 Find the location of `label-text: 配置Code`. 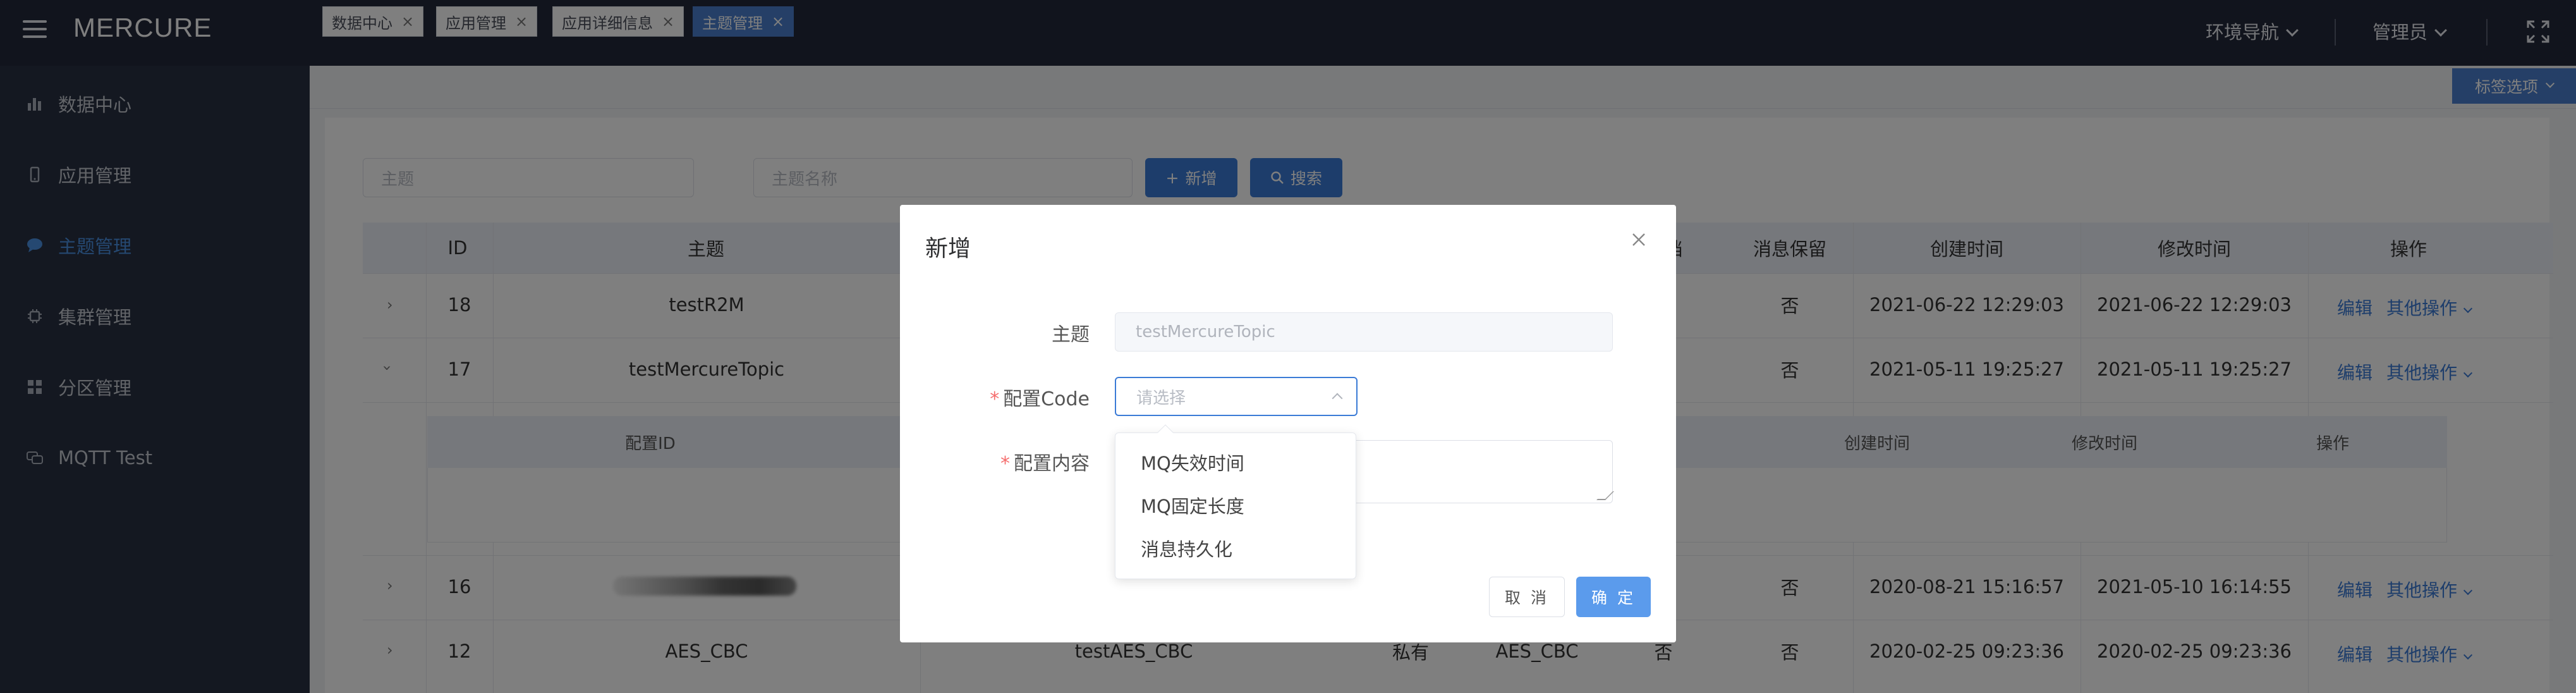

label-text: 配置Code is located at coordinates (1046, 399).